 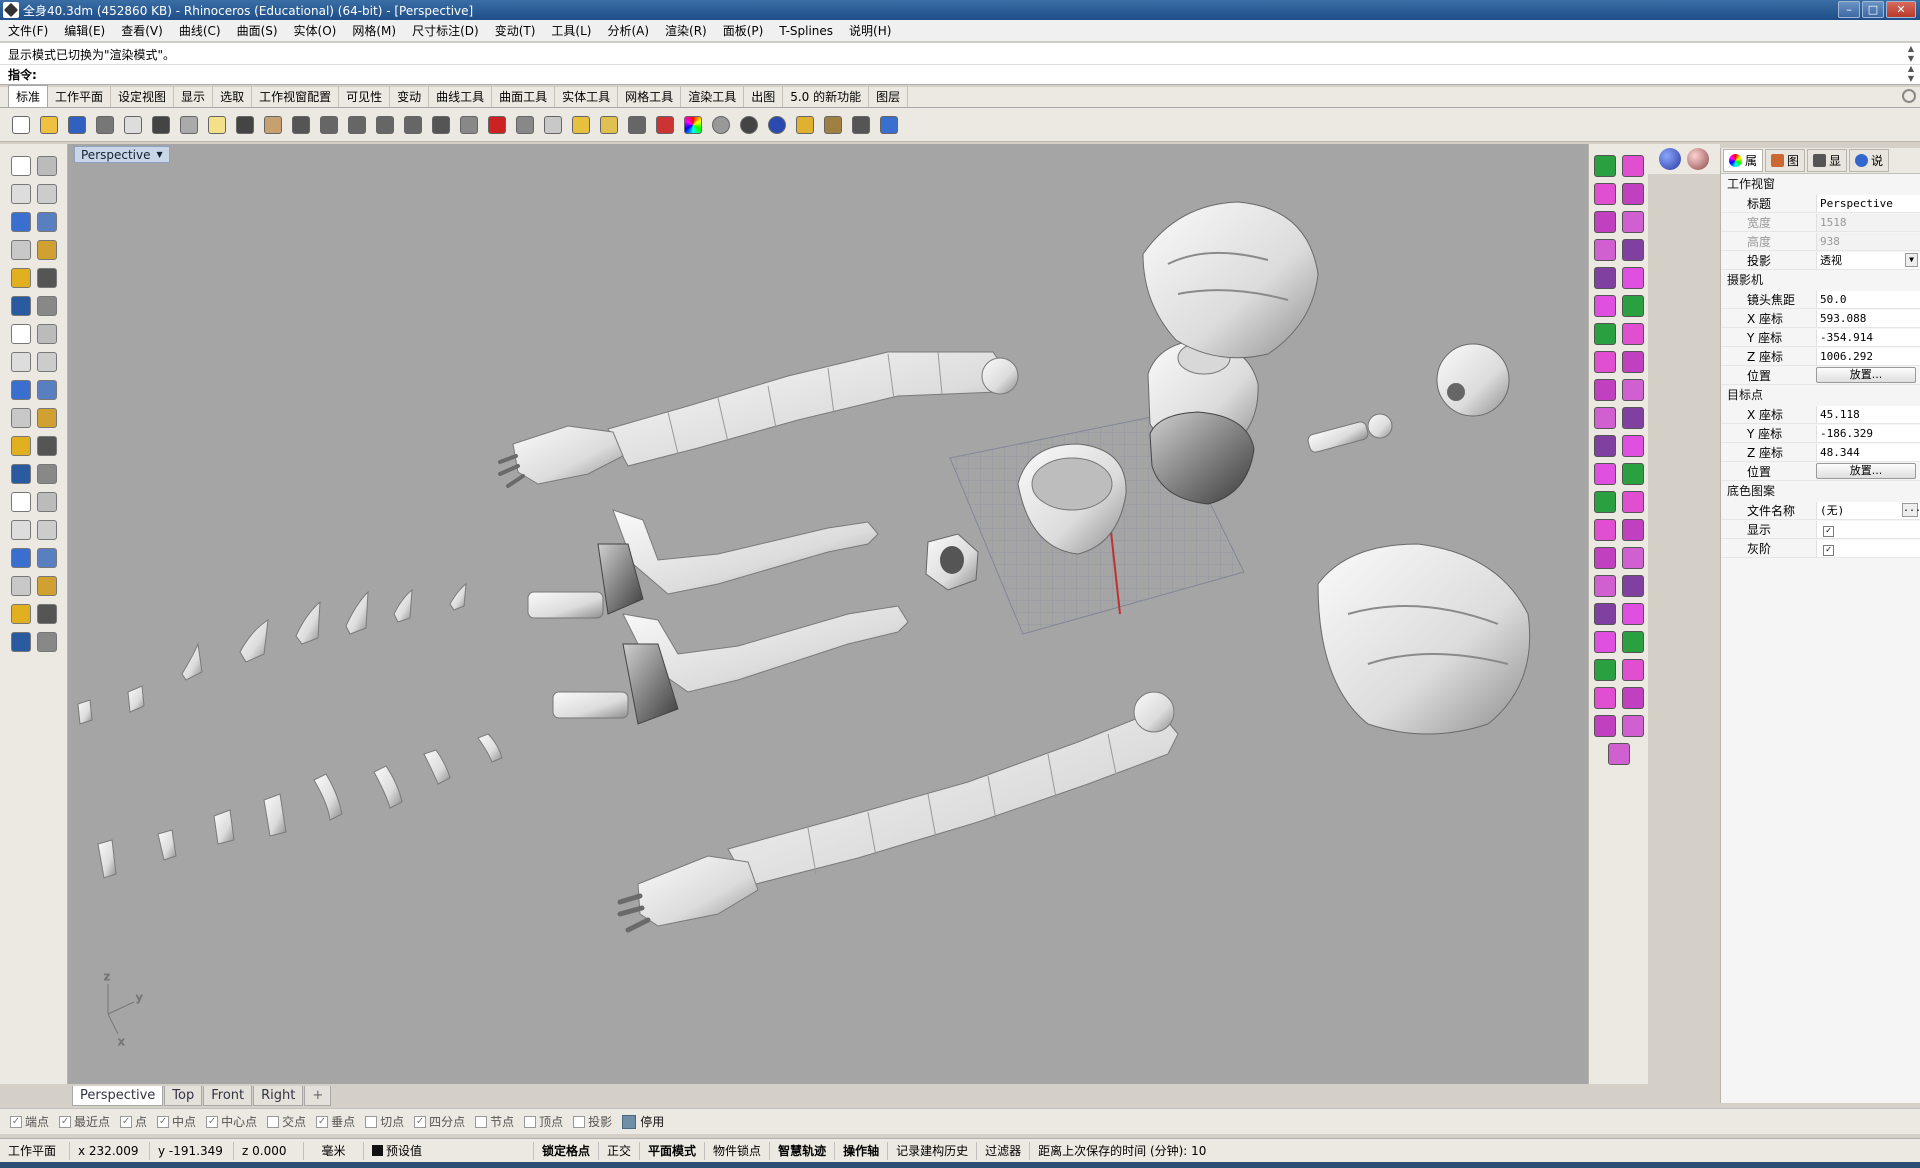 What do you see at coordinates (194, 96) in the screenshot?
I see `toolbar-tab-3: 显示` at bounding box center [194, 96].